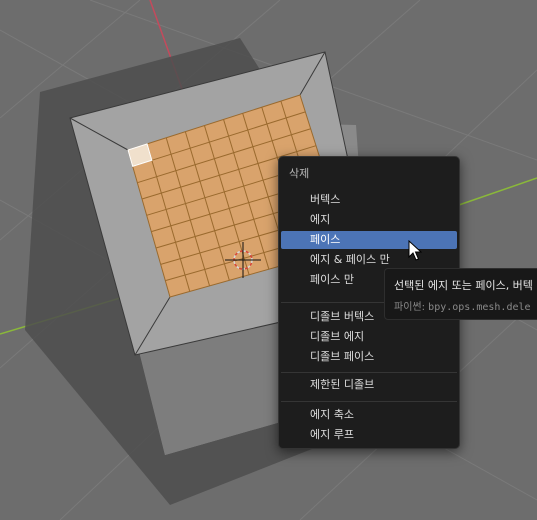 This screenshot has width=537, height=520. What do you see at coordinates (496, 192) in the screenshot?
I see `y-axis-line-right` at bounding box center [496, 192].